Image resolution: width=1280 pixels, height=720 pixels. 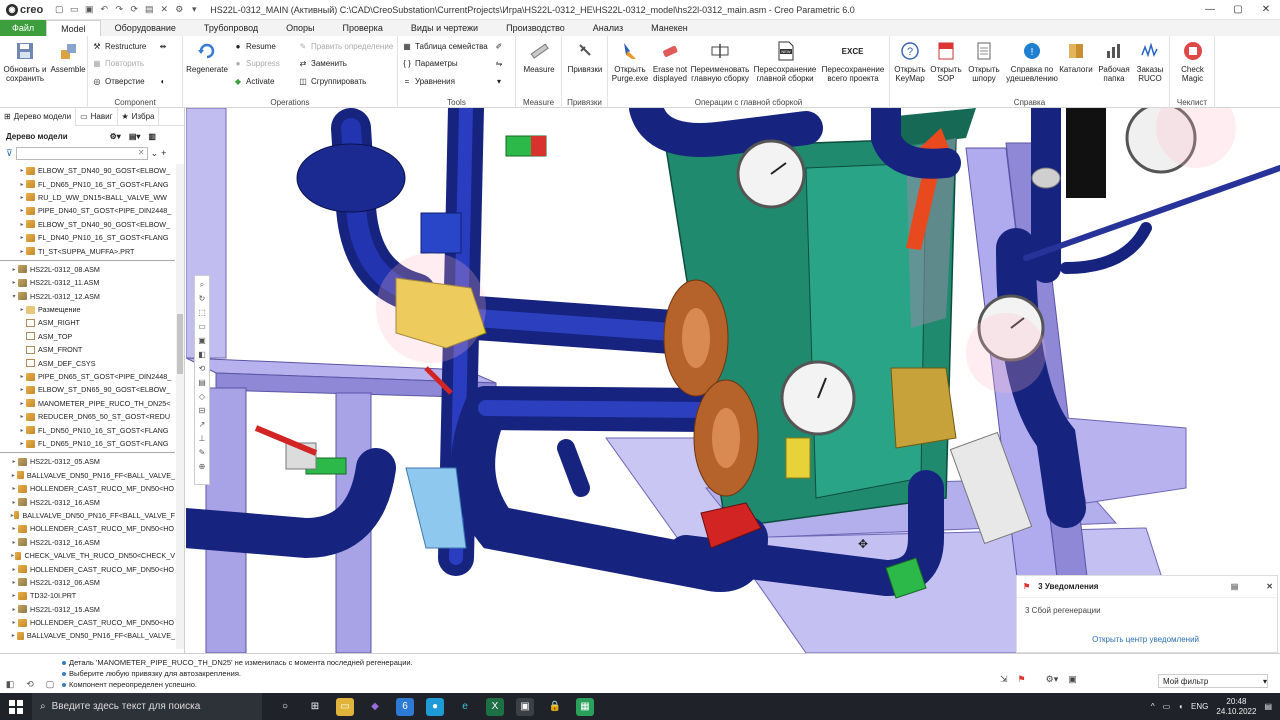 What do you see at coordinates (585, 57) in the screenshot?
I see `snaps-button: Привязки` at bounding box center [585, 57].